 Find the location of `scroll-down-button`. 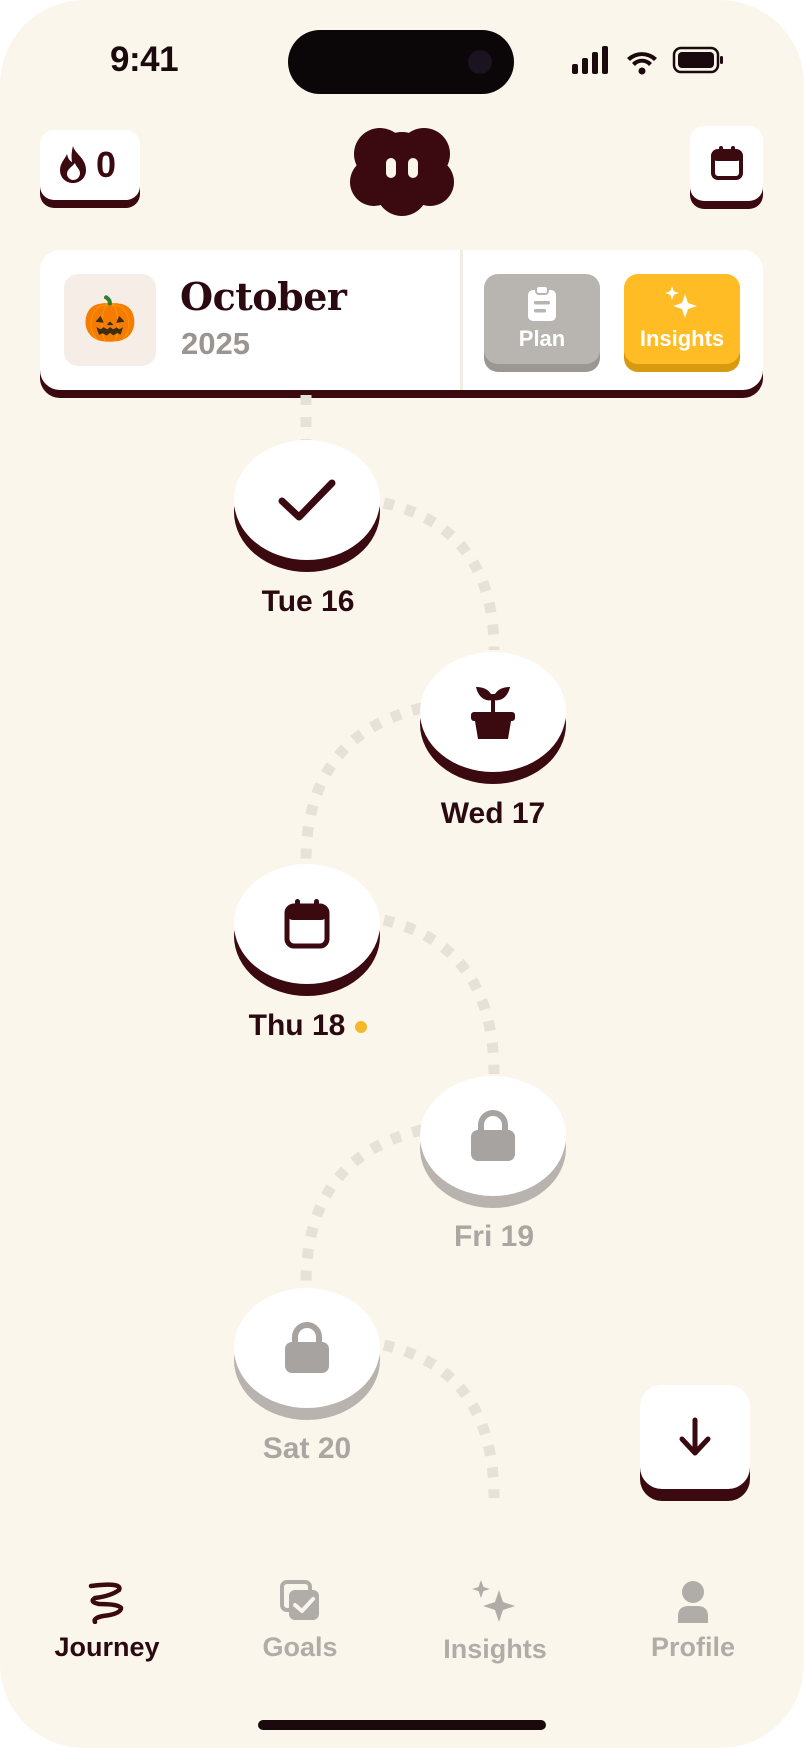

scroll-down-button is located at coordinates (695, 1437).